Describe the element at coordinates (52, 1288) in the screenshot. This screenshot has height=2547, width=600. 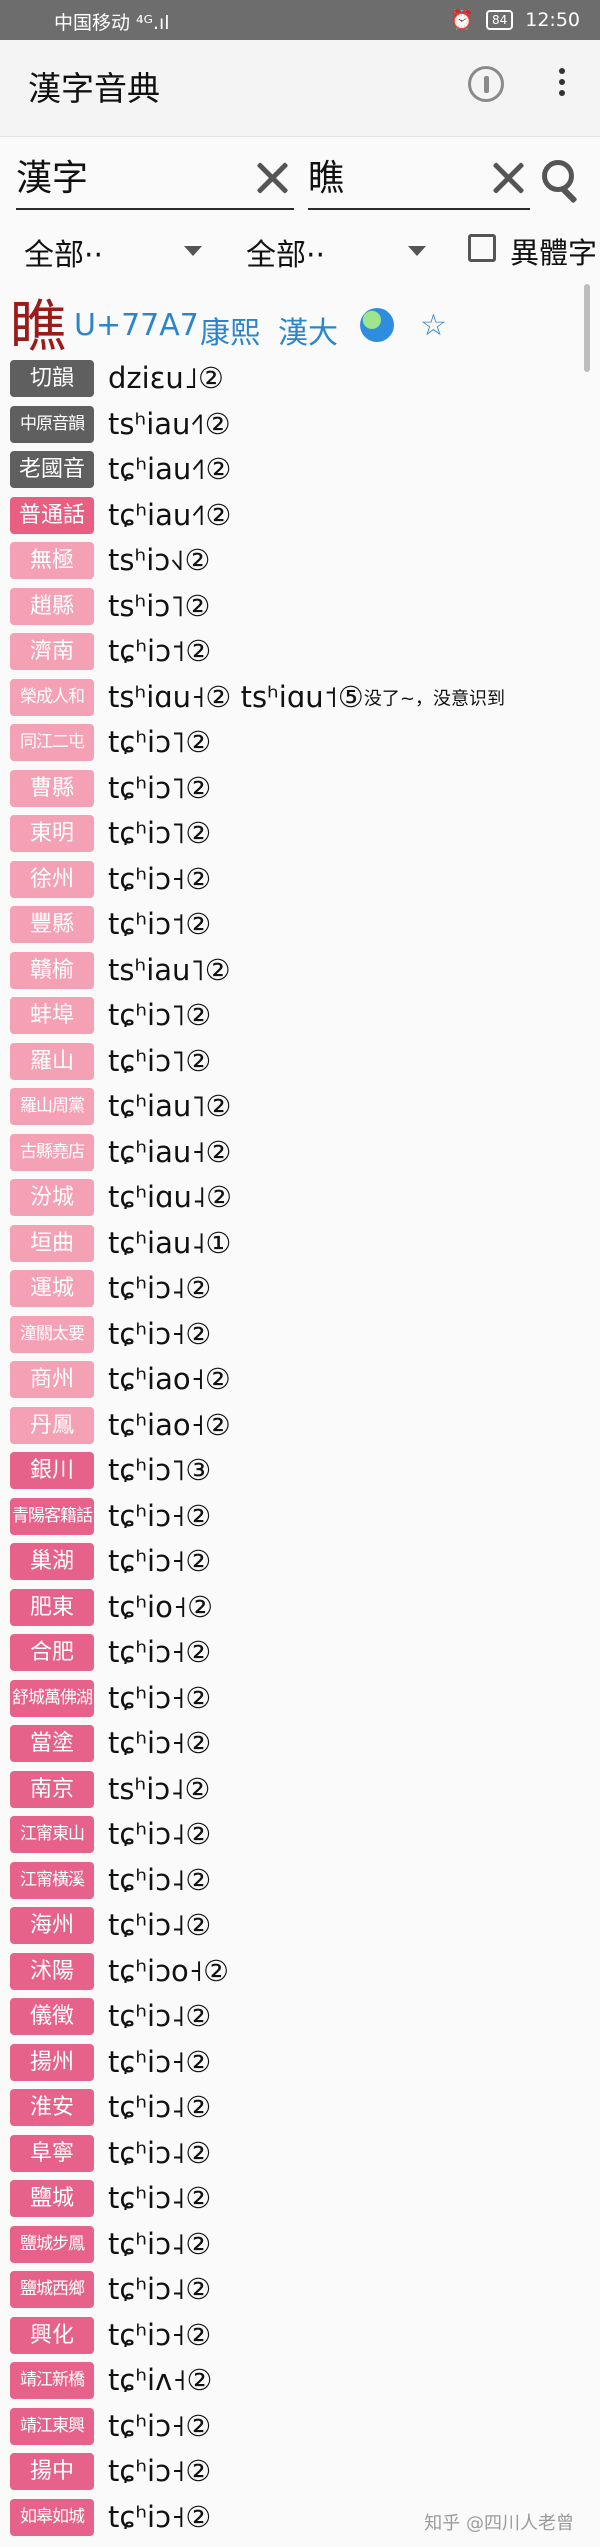
I see `dialect-tag: 運城` at that location.